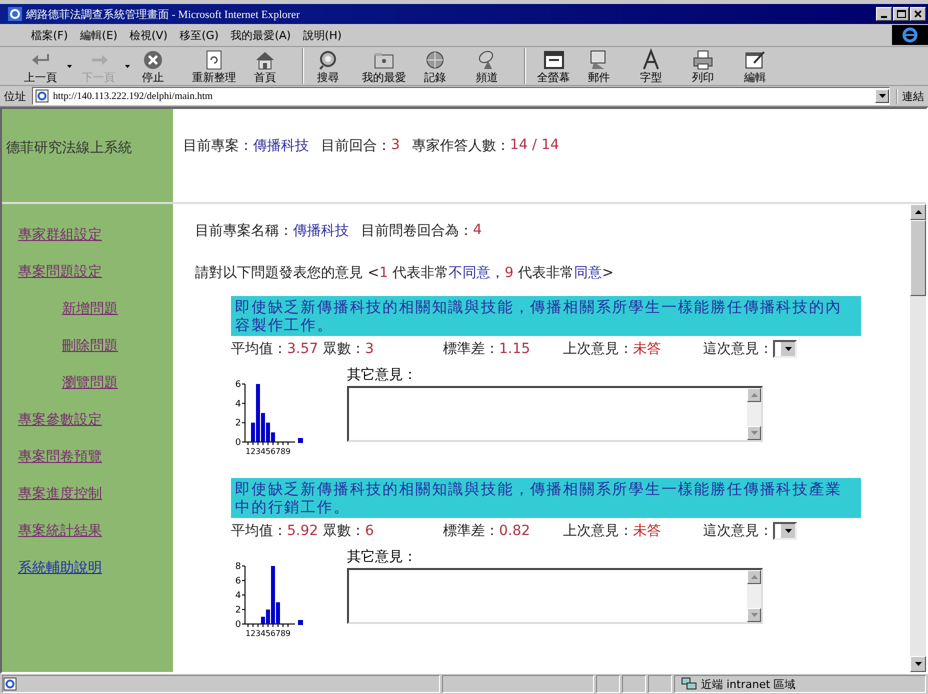  I want to click on favorites-button: 我的最愛, so click(384, 66).